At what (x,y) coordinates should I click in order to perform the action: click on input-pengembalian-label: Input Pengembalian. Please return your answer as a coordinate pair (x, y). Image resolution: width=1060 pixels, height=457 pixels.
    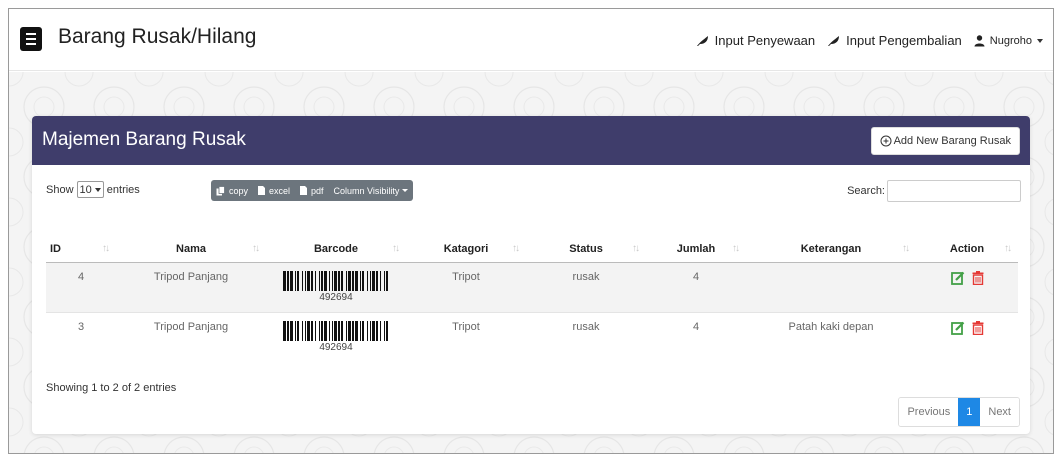
    Looking at the image, I should click on (904, 40).